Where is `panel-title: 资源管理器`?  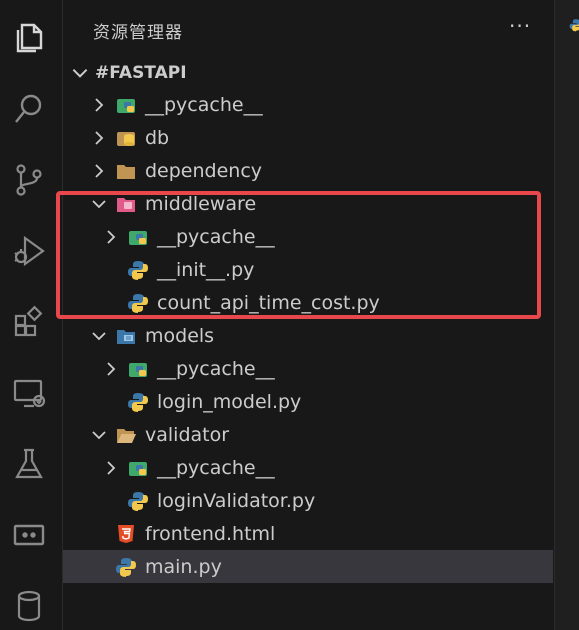
panel-title: 资源管理器 is located at coordinates (138, 33).